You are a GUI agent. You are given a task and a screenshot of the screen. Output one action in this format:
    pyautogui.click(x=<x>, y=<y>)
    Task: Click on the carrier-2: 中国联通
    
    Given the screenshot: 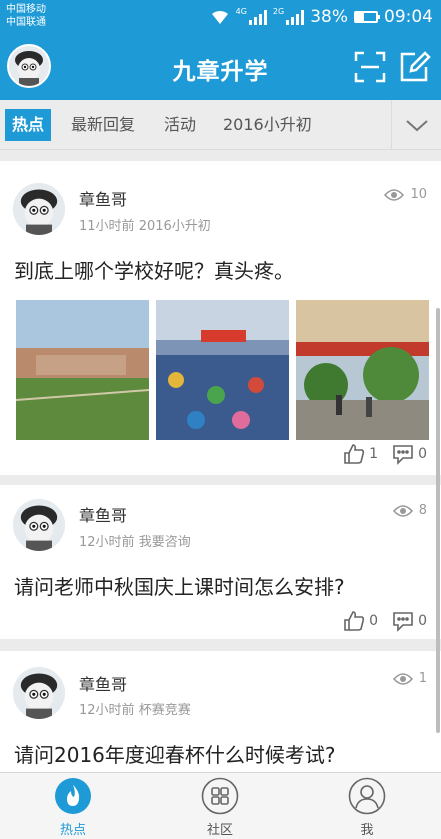 What is the action you would take?
    pyautogui.click(x=26, y=22)
    